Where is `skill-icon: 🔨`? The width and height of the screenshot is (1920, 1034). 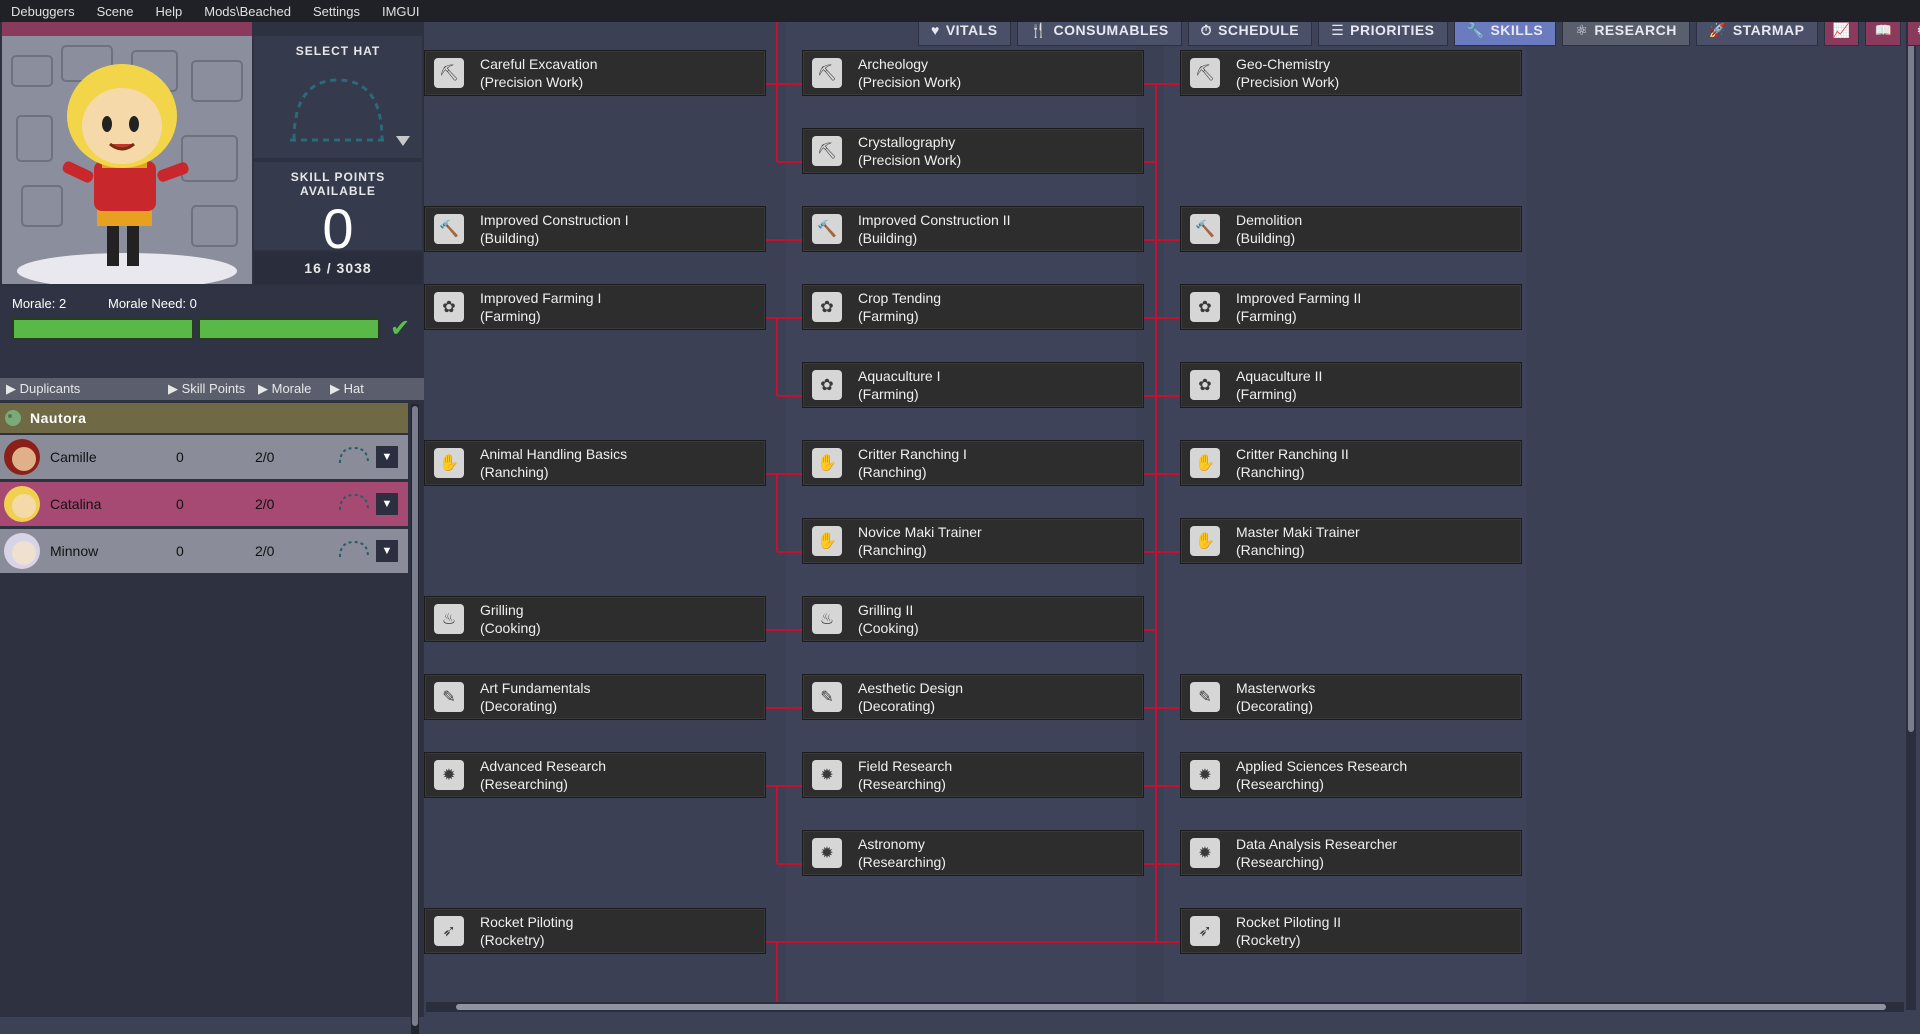 skill-icon: 🔨 is located at coordinates (449, 229).